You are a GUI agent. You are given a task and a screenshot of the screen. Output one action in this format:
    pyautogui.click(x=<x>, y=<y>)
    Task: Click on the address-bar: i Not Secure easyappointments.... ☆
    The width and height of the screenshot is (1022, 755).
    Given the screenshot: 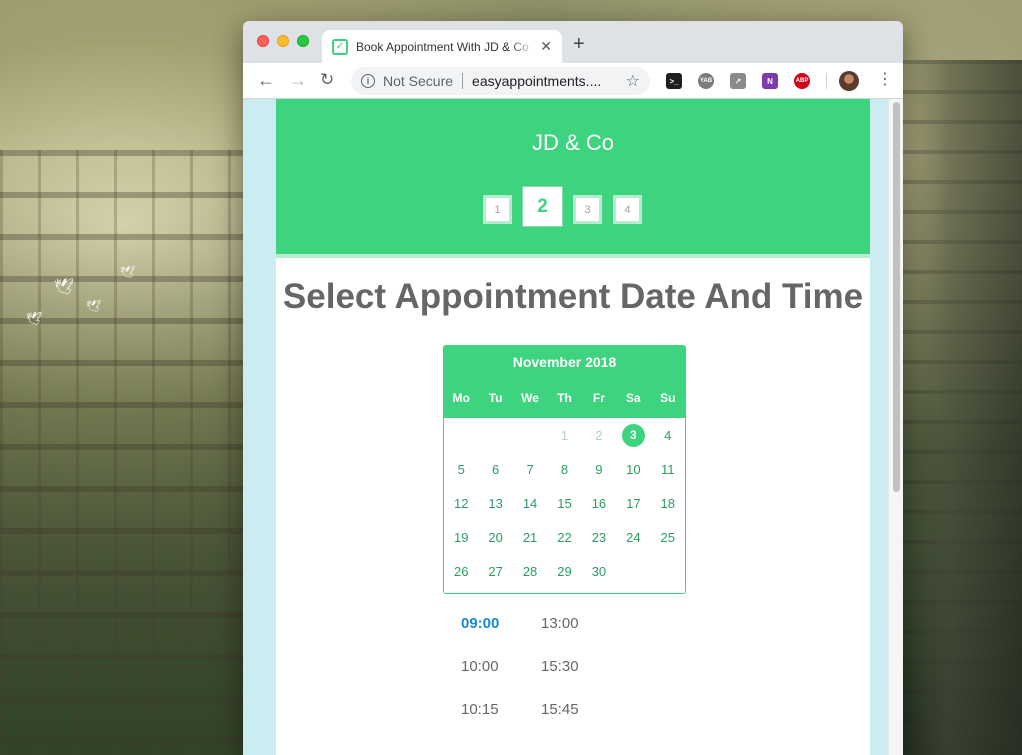 What is the action you would take?
    pyautogui.click(x=500, y=81)
    